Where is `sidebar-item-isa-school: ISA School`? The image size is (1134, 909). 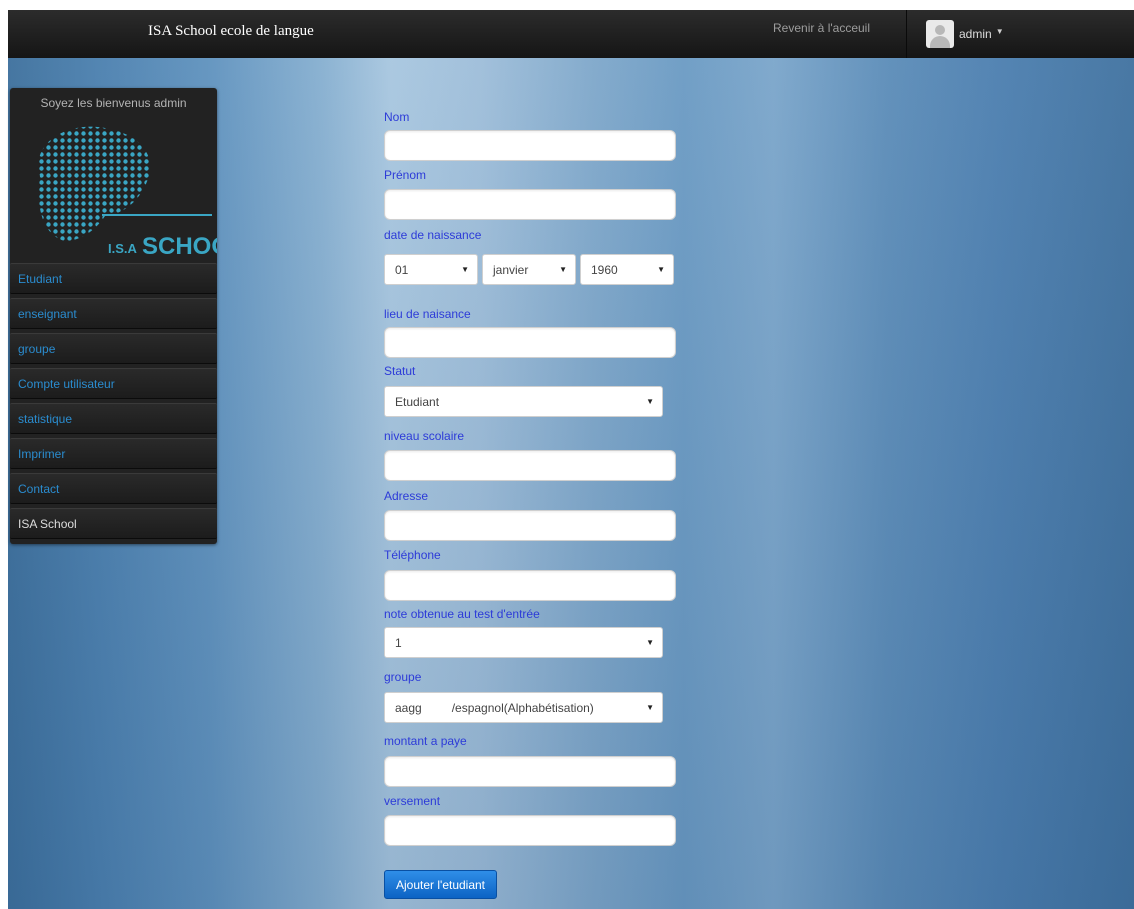 sidebar-item-isa-school: ISA School is located at coordinates (113, 523).